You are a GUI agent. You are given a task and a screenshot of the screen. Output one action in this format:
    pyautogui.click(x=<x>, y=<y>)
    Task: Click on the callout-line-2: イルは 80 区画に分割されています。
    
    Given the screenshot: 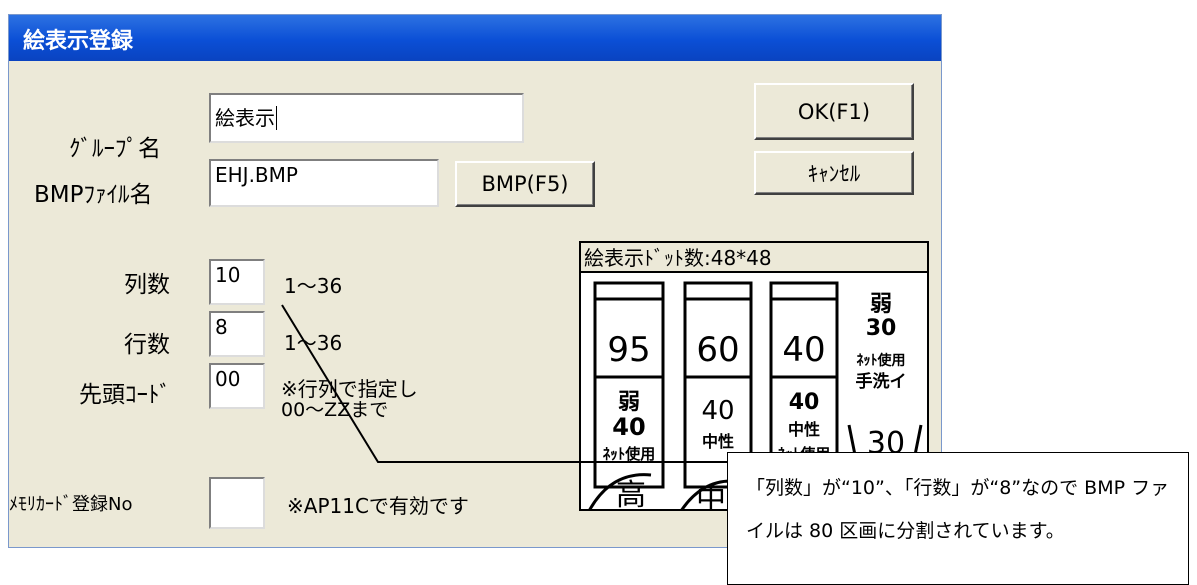 What is the action you would take?
    pyautogui.click(x=905, y=531)
    